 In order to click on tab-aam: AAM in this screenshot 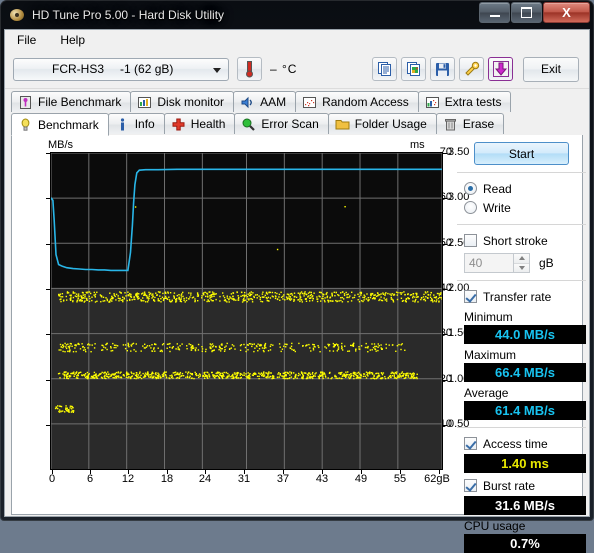, I will do `click(265, 101)`.